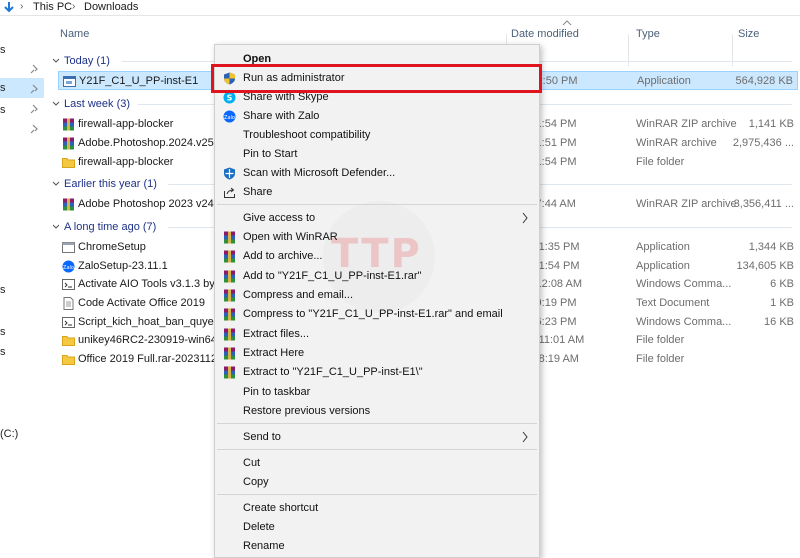 This screenshot has width=800, height=558. Describe the element at coordinates (377, 372) in the screenshot. I see `menu-item-extract-to: Extract to "Y21F_C1_U_PP-inst-E1\"` at that location.